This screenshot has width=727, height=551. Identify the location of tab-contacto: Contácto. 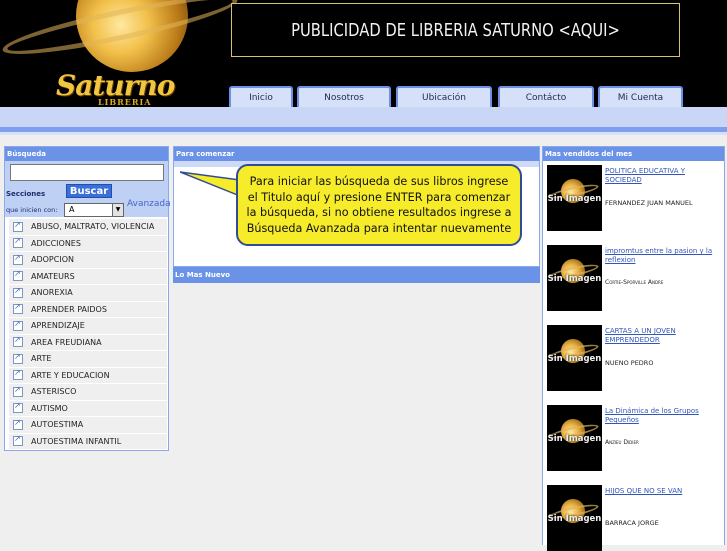
(546, 96).